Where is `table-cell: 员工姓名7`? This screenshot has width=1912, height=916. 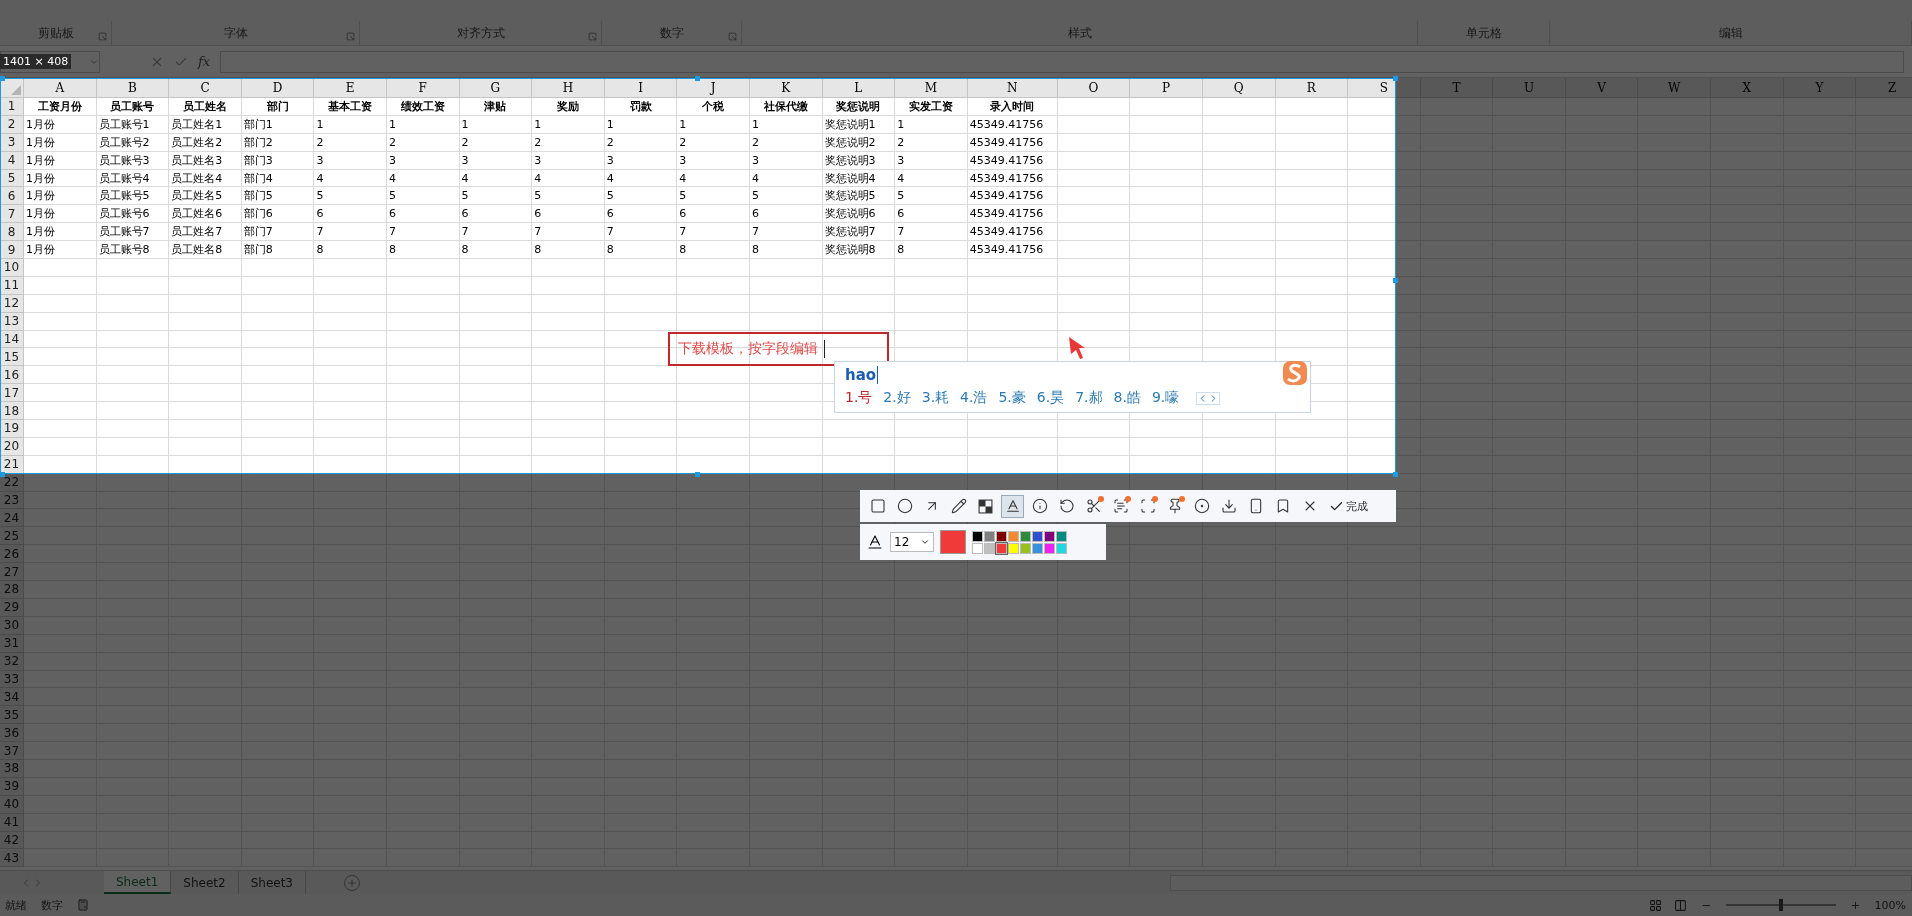 table-cell: 员工姓名7 is located at coordinates (205, 232).